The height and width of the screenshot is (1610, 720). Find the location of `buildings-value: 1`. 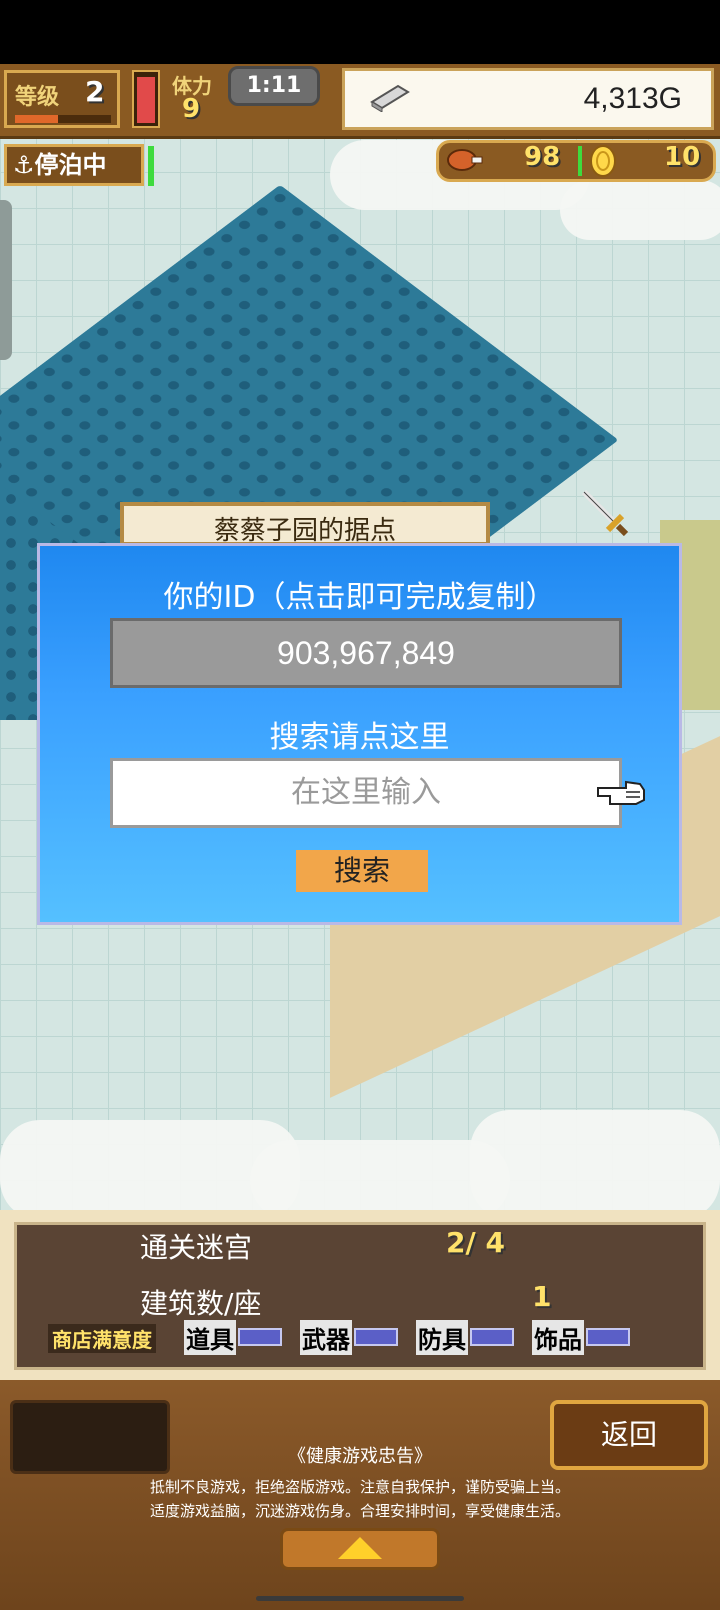

buildings-value: 1 is located at coordinates (542, 1296).